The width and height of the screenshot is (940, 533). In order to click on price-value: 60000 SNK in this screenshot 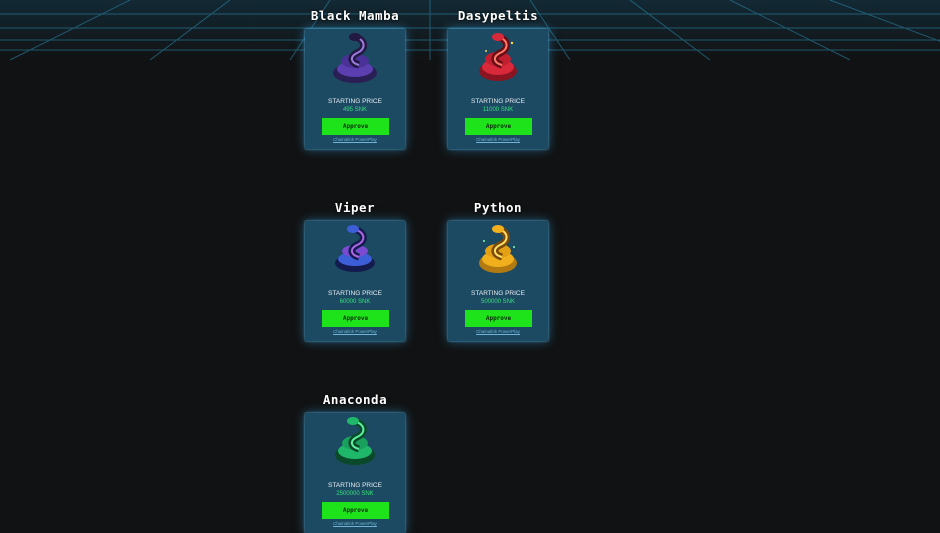, I will do `click(355, 302)`.